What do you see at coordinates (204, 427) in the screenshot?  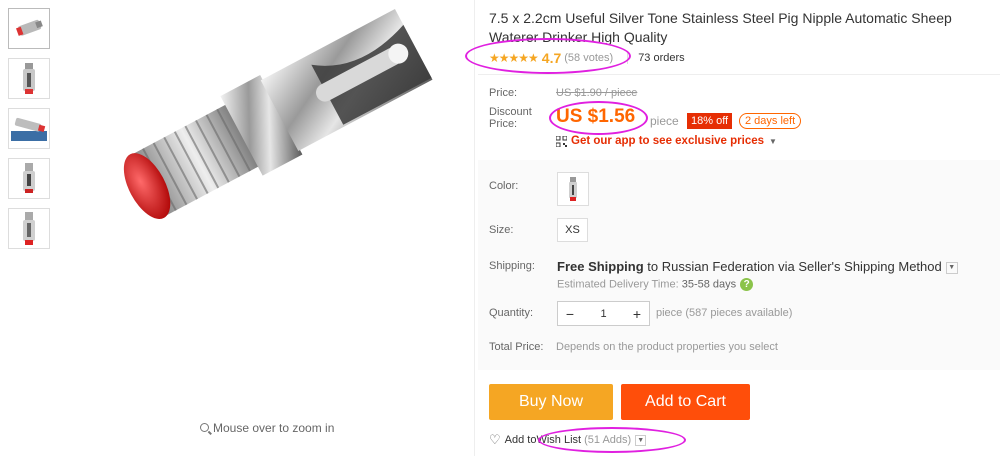 I see `magnifier-icon` at bounding box center [204, 427].